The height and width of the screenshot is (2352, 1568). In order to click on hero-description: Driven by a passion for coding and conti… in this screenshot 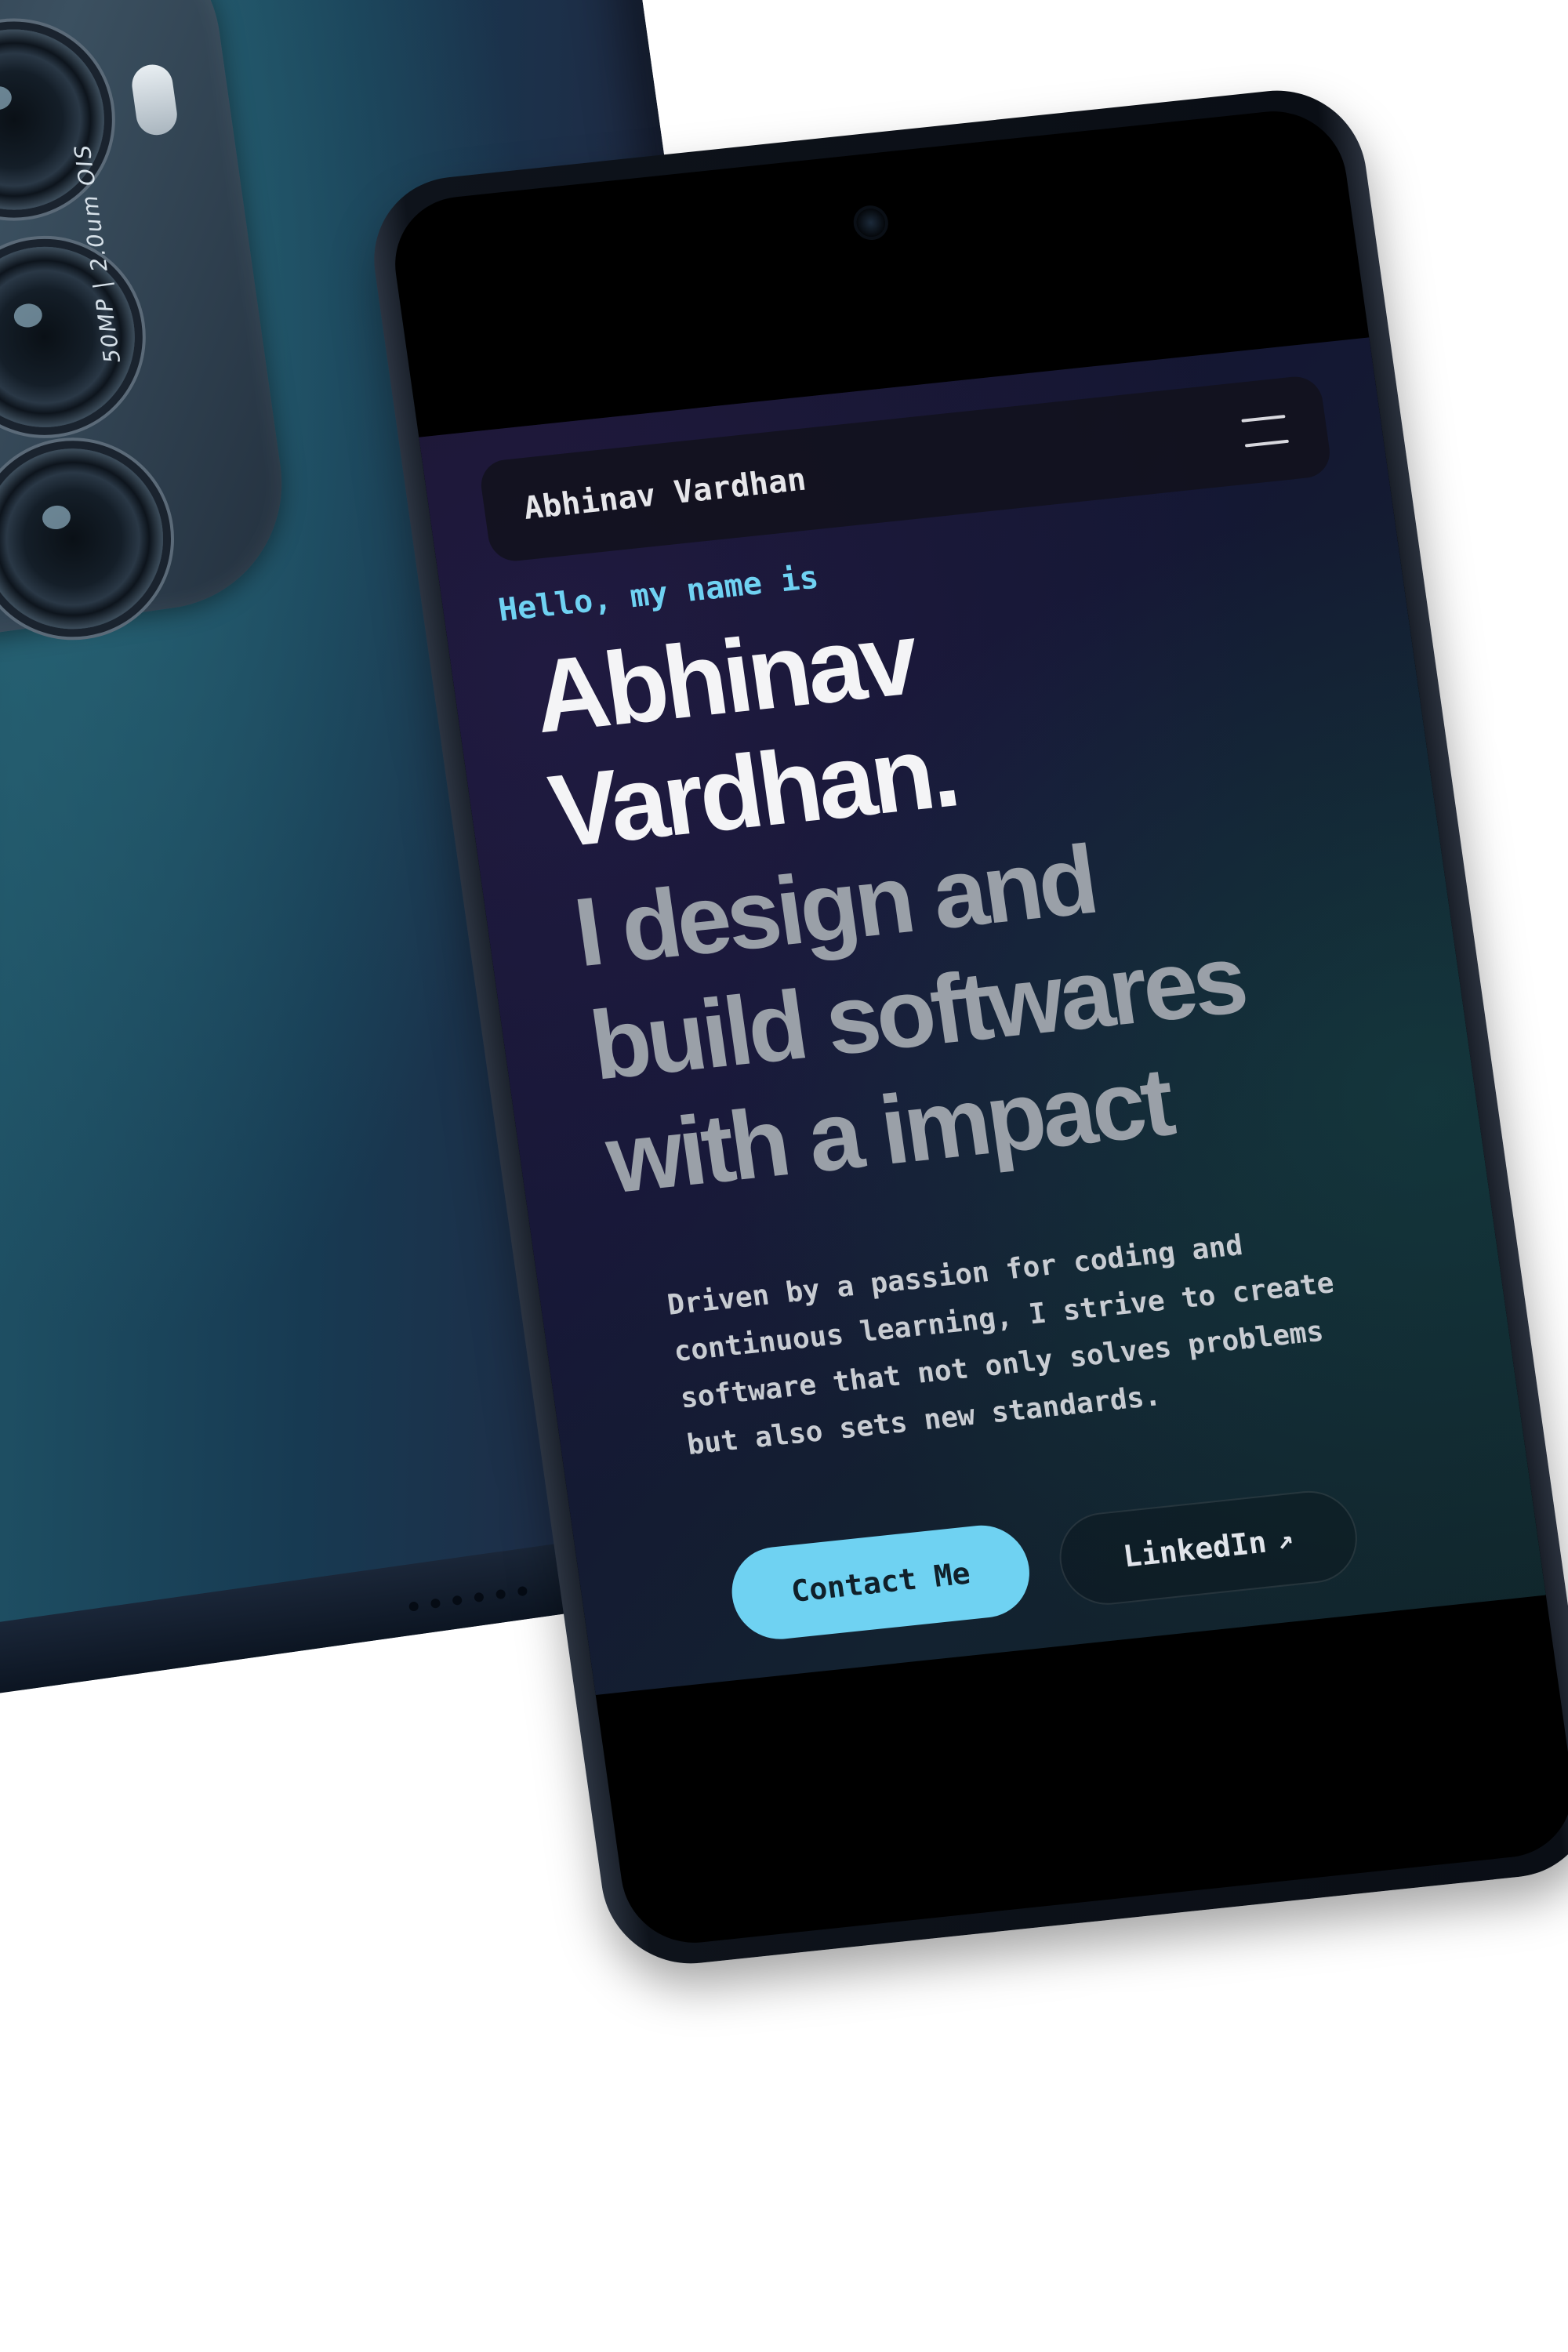, I will do `click(1000, 1345)`.